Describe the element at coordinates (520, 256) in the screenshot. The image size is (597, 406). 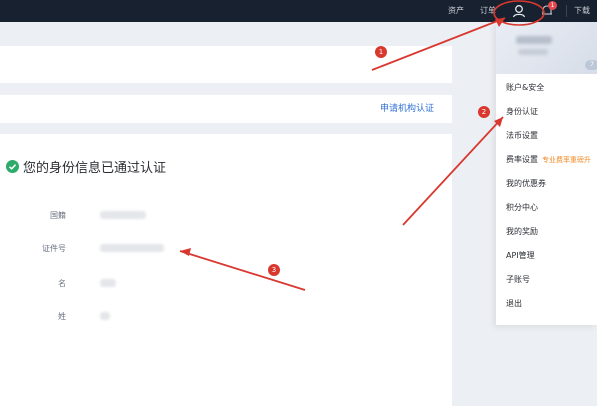
I see `menu-item-api-management: API管理` at that location.